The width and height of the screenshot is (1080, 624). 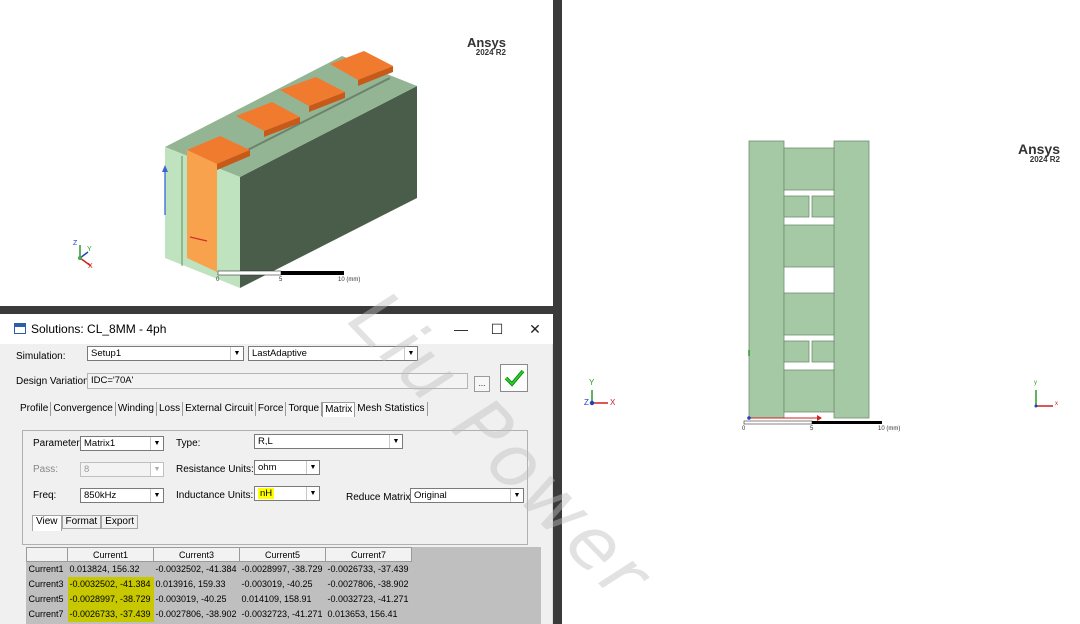 I want to click on parameter-label: Parameter:, so click(x=58, y=443).